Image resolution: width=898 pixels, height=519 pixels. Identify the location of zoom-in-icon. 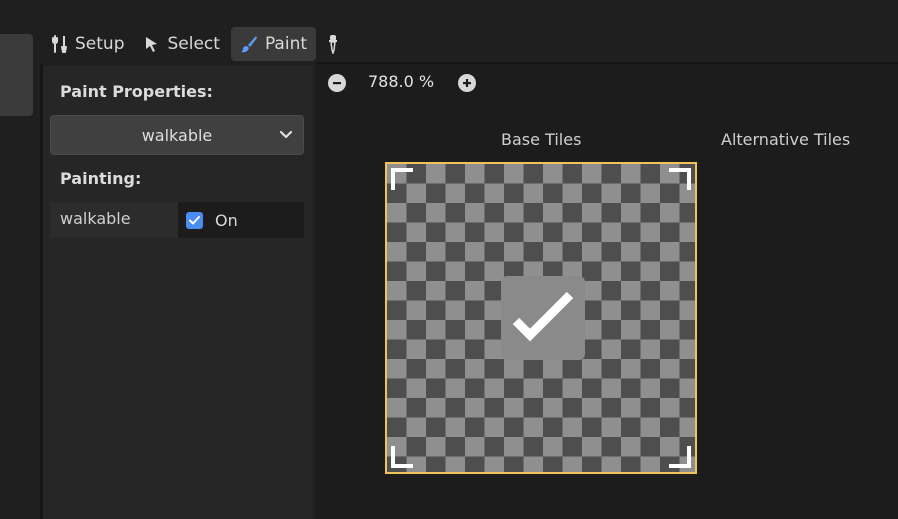
(467, 83).